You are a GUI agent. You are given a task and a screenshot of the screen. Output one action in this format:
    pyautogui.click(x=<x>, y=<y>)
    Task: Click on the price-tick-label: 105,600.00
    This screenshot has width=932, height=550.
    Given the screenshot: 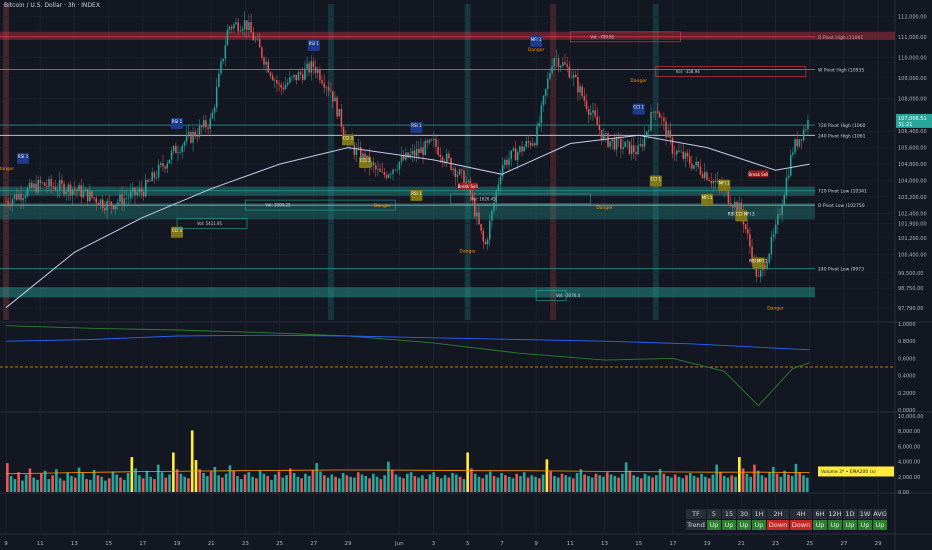 What is the action you would take?
    pyautogui.click(x=912, y=149)
    